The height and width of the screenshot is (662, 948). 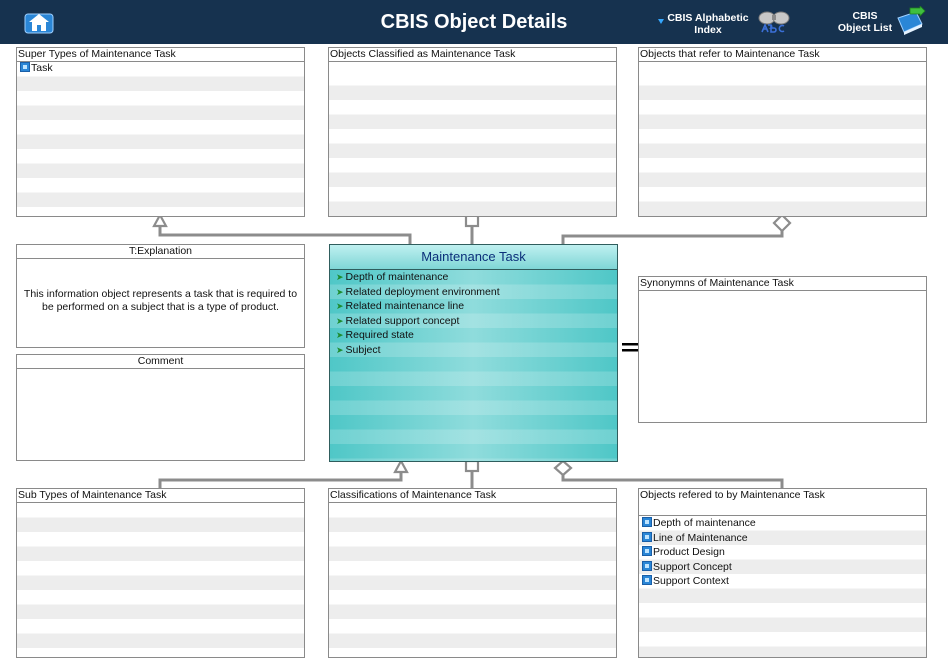 What do you see at coordinates (691, 581) in the screenshot?
I see `list-item-label: Support Context` at bounding box center [691, 581].